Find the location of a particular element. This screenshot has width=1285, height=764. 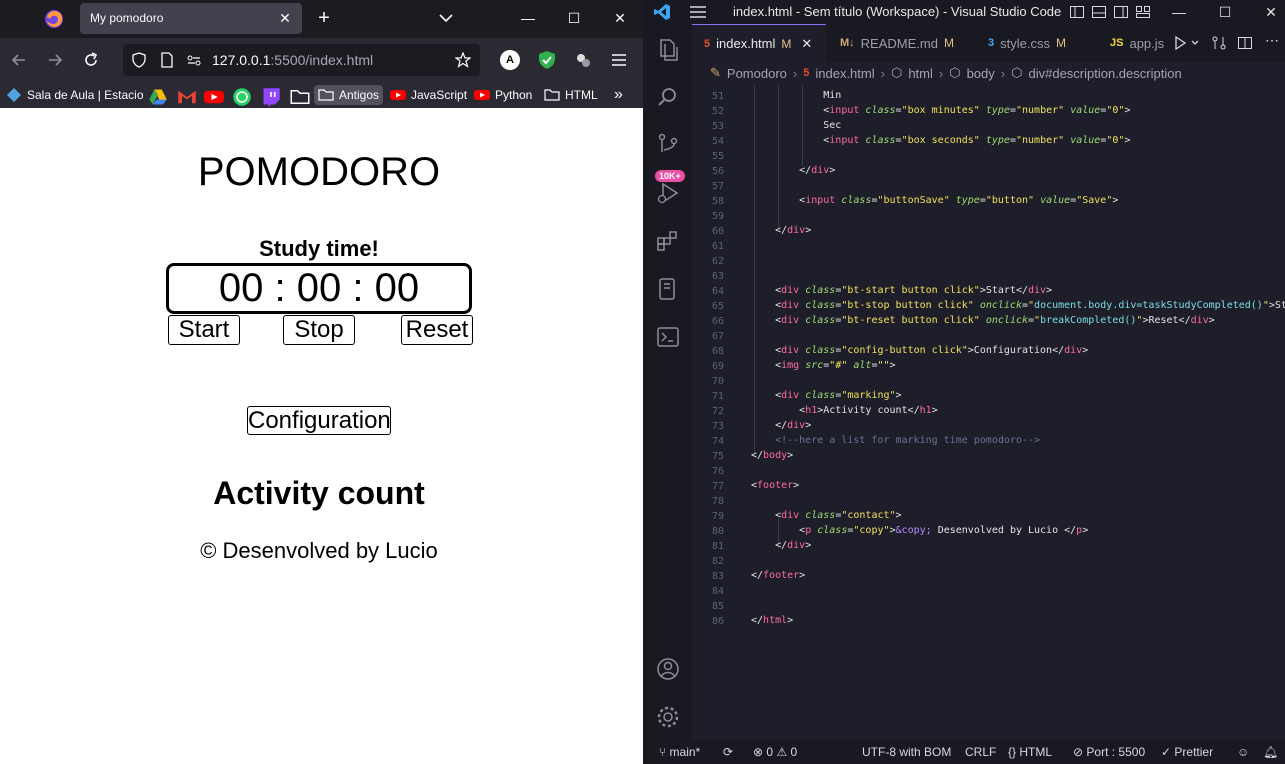

eol-status: CRLF is located at coordinates (980, 752).